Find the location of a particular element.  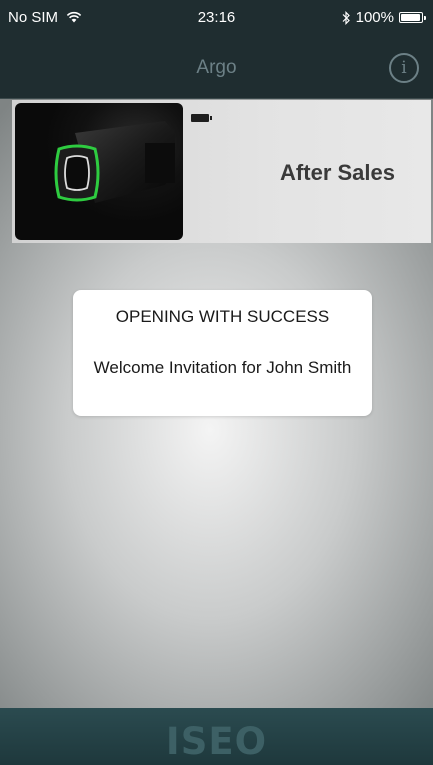

status-right: 100% is located at coordinates (383, 17).